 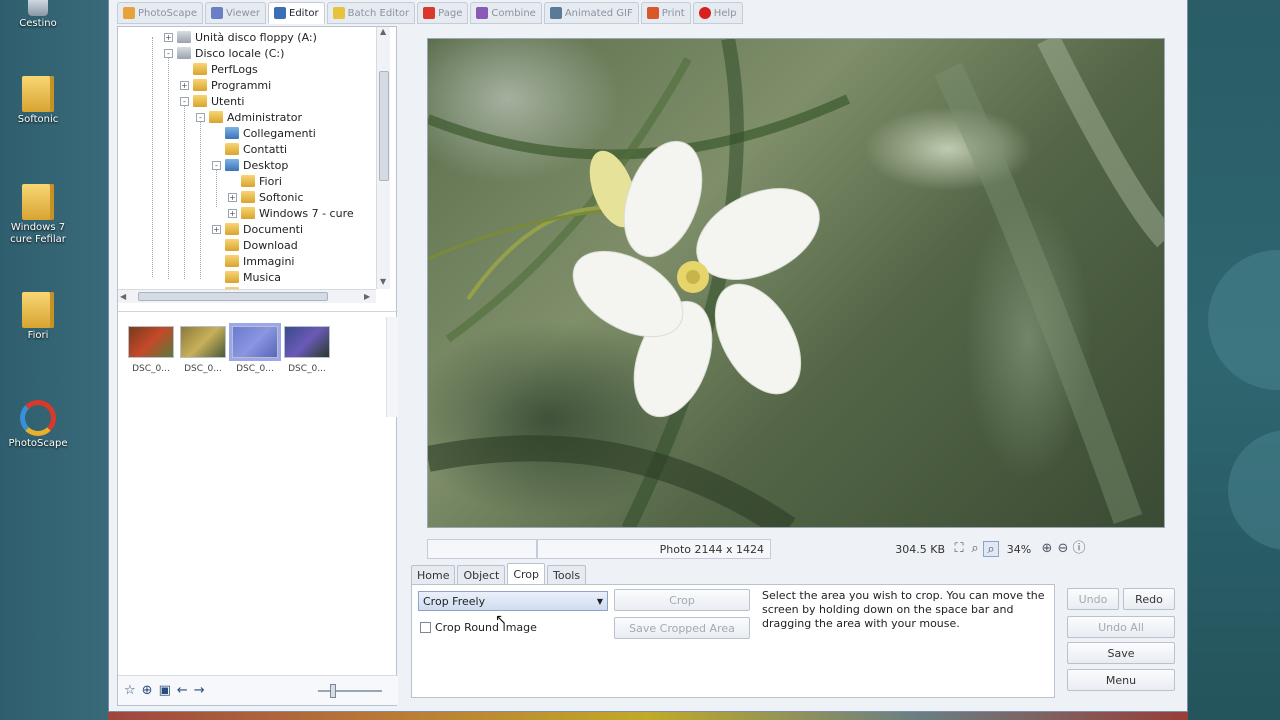 I want to click on tab-animated-gif: Animated GIF, so click(x=591, y=13).